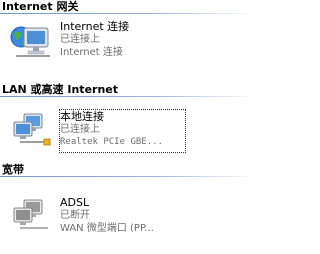 The width and height of the screenshot is (320, 254). Describe the element at coordinates (32, 129) in the screenshot. I see `lan-connection-icon` at that location.